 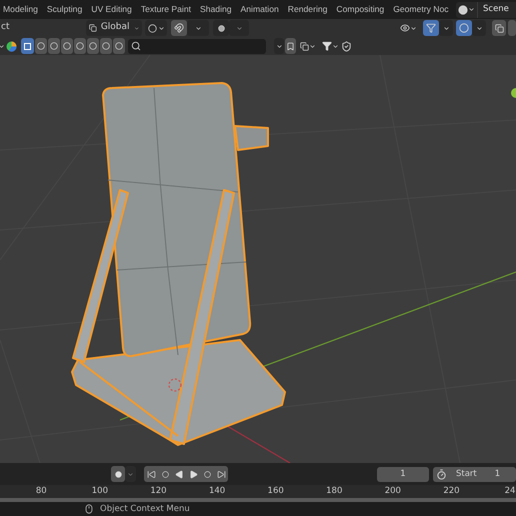 What do you see at coordinates (499, 28) in the screenshot?
I see `xray-toggle` at bounding box center [499, 28].